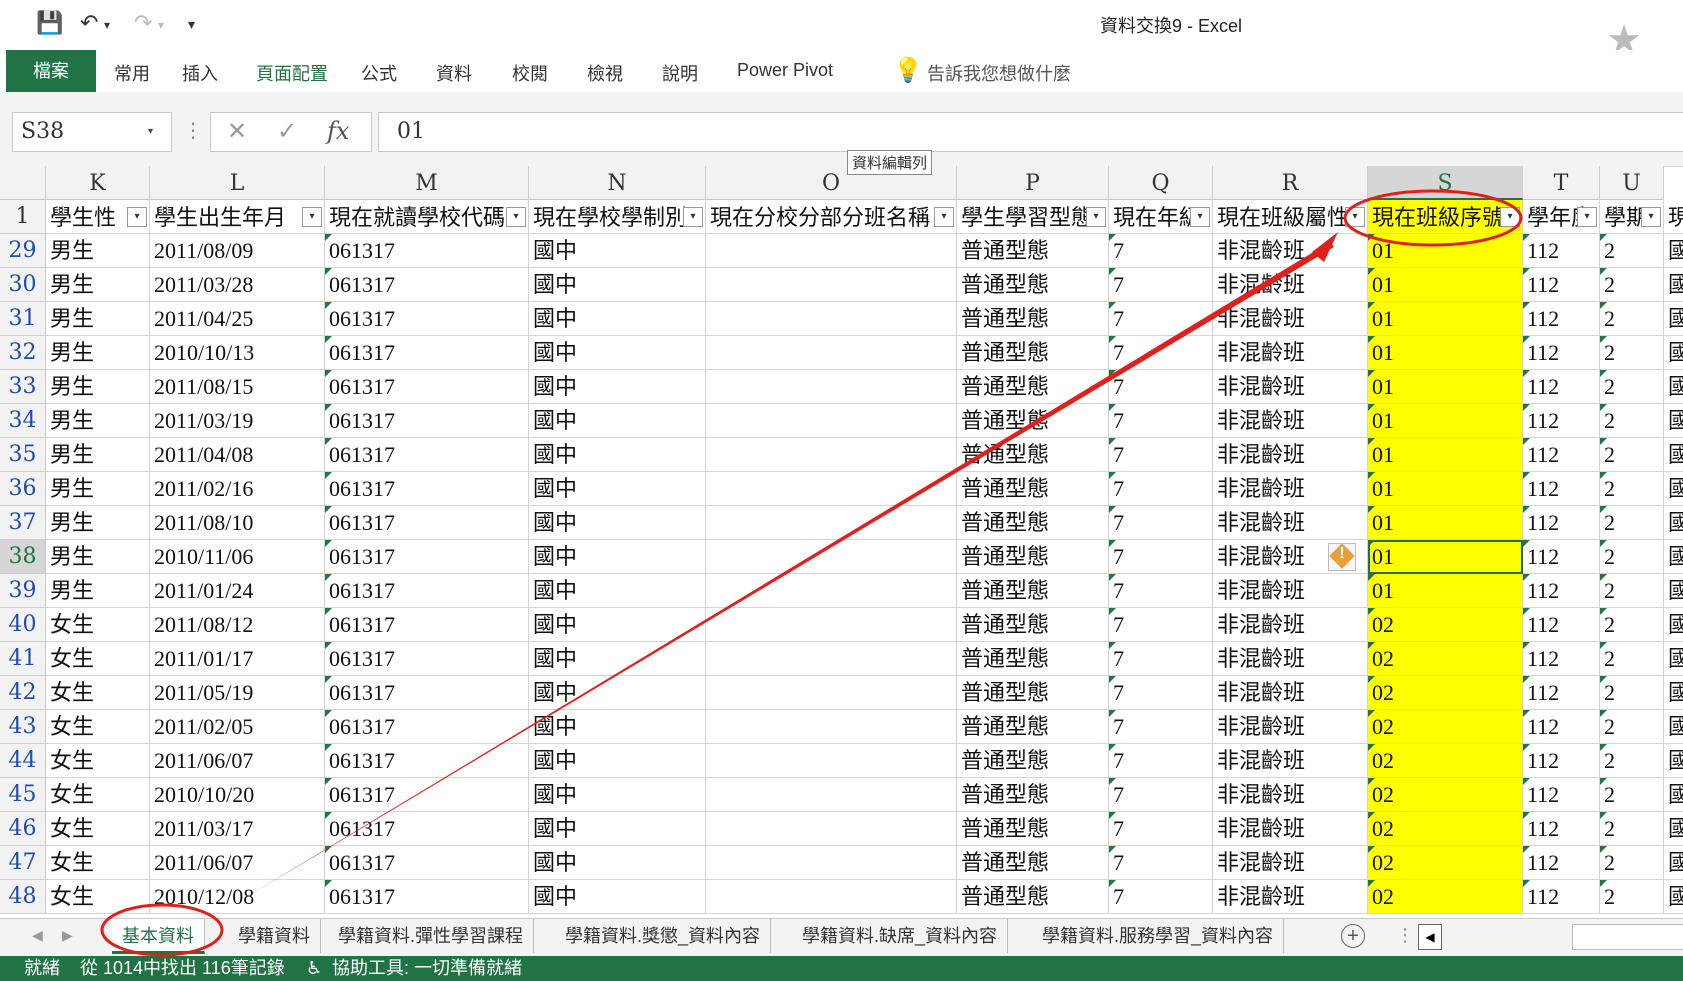 The width and height of the screenshot is (1683, 981). What do you see at coordinates (23, 251) in the screenshot?
I see `row-header: 29` at bounding box center [23, 251].